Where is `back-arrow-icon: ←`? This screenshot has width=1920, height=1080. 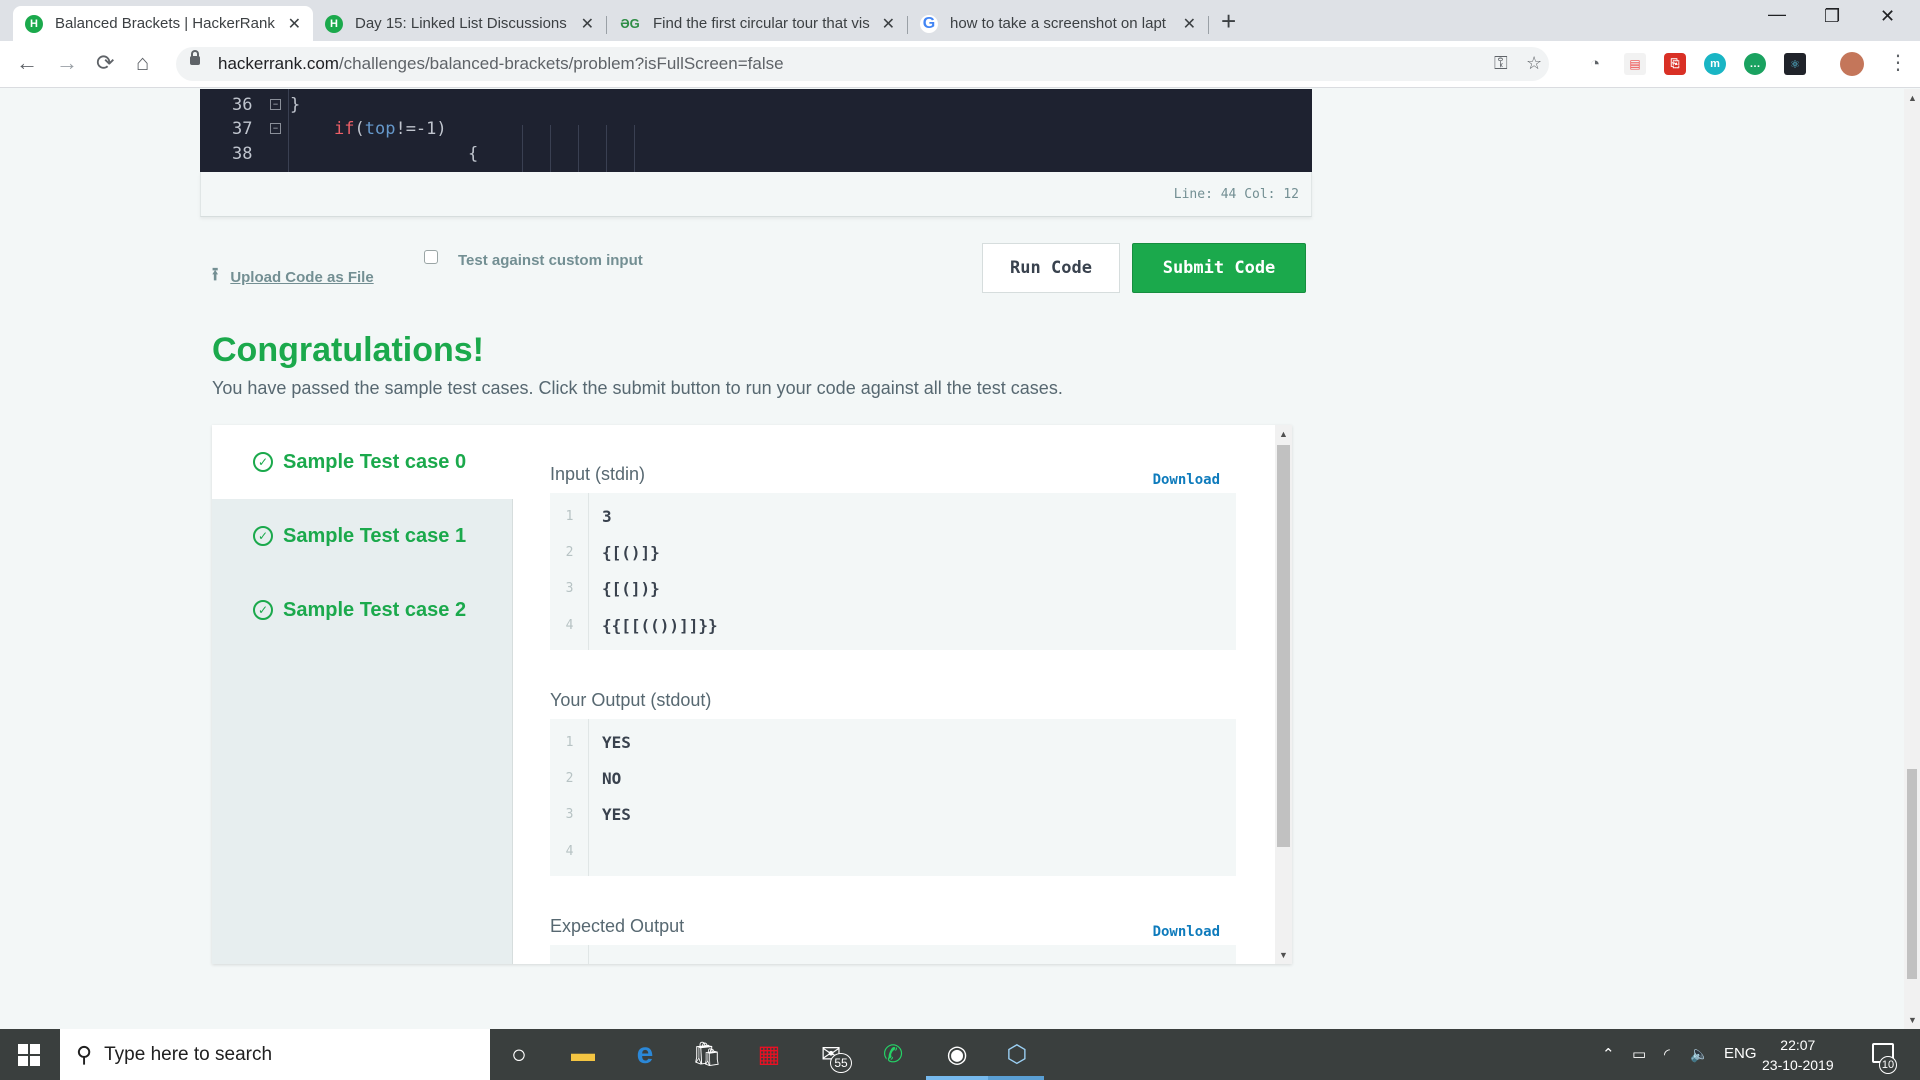 back-arrow-icon: ← is located at coordinates (27, 63).